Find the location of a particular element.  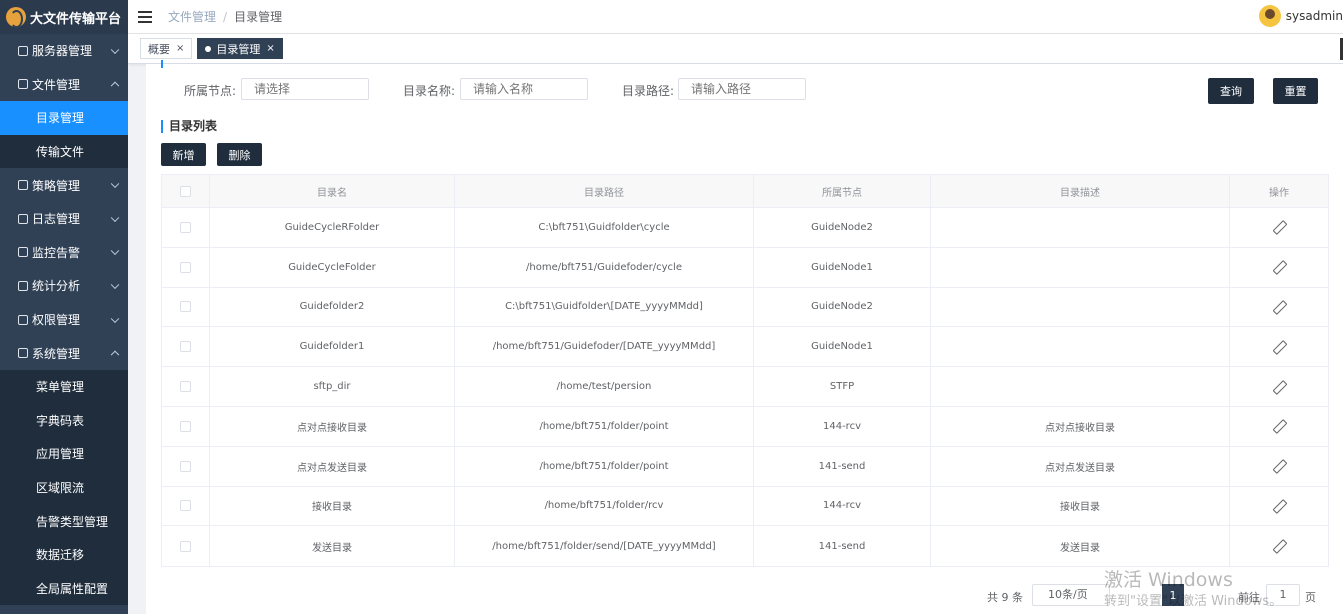

sidebar-item-file: 文件管理 is located at coordinates (64, 85).